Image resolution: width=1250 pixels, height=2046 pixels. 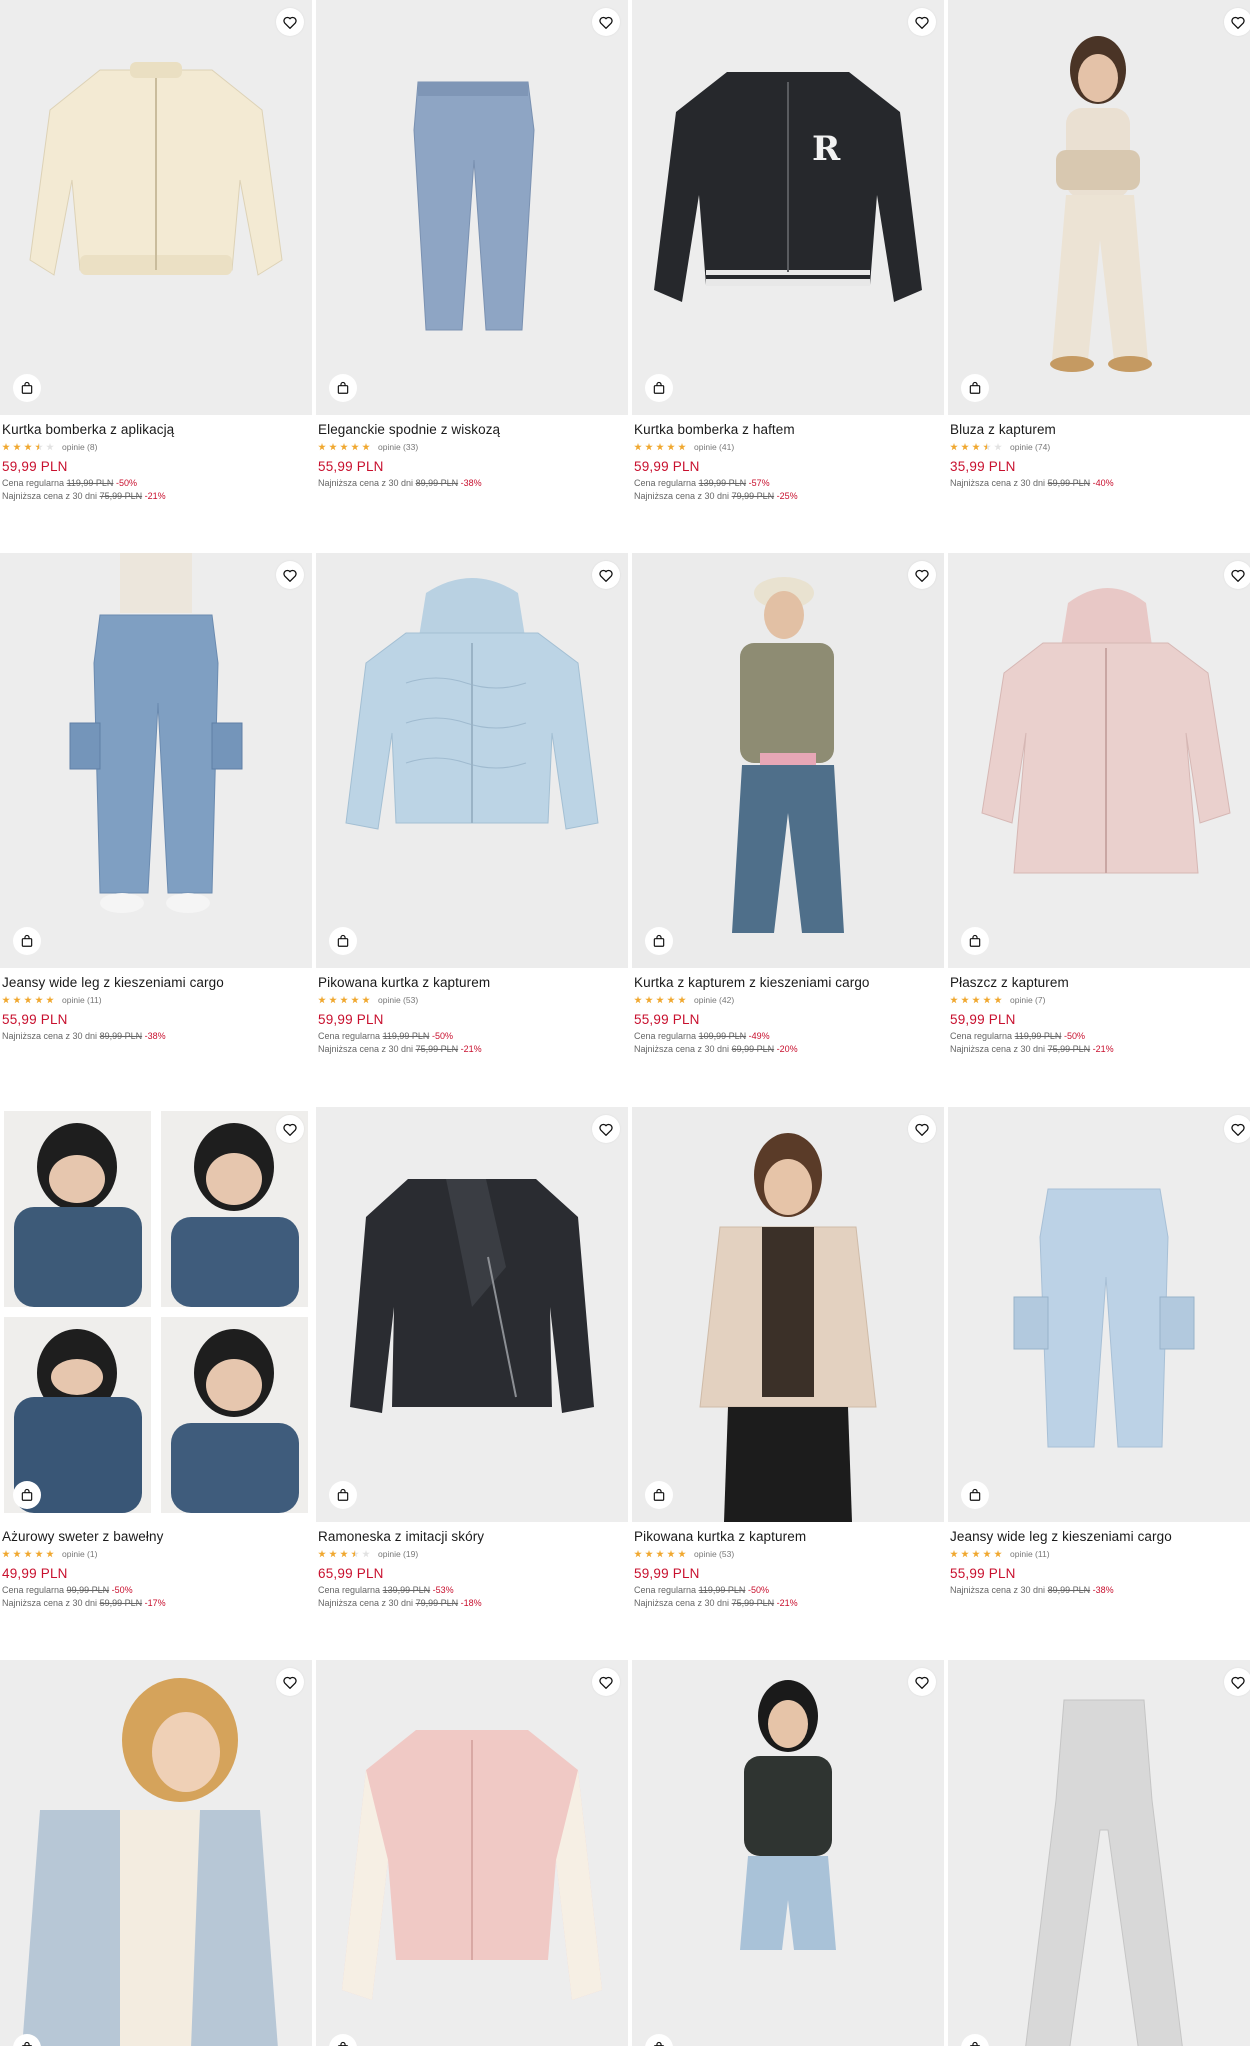 What do you see at coordinates (156, 1590) in the screenshot?
I see `regular-price-line: Cena regularna 99,99 PLN -50%` at bounding box center [156, 1590].